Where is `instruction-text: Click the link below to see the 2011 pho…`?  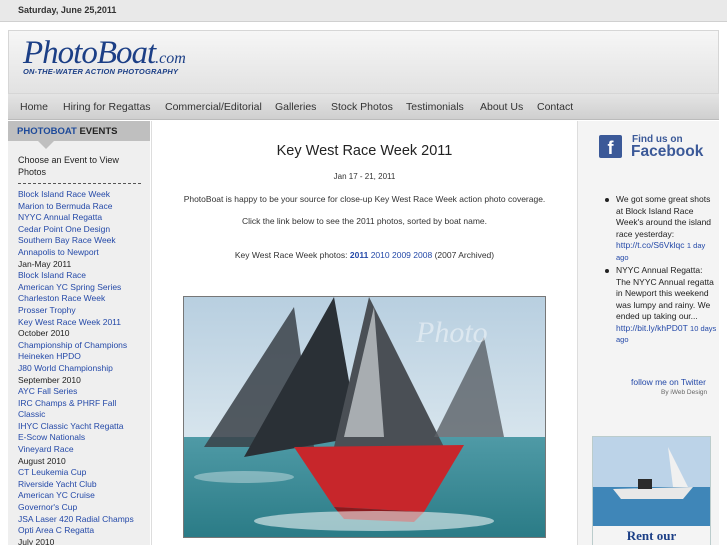 instruction-text: Click the link below to see the 2011 pho… is located at coordinates (364, 221).